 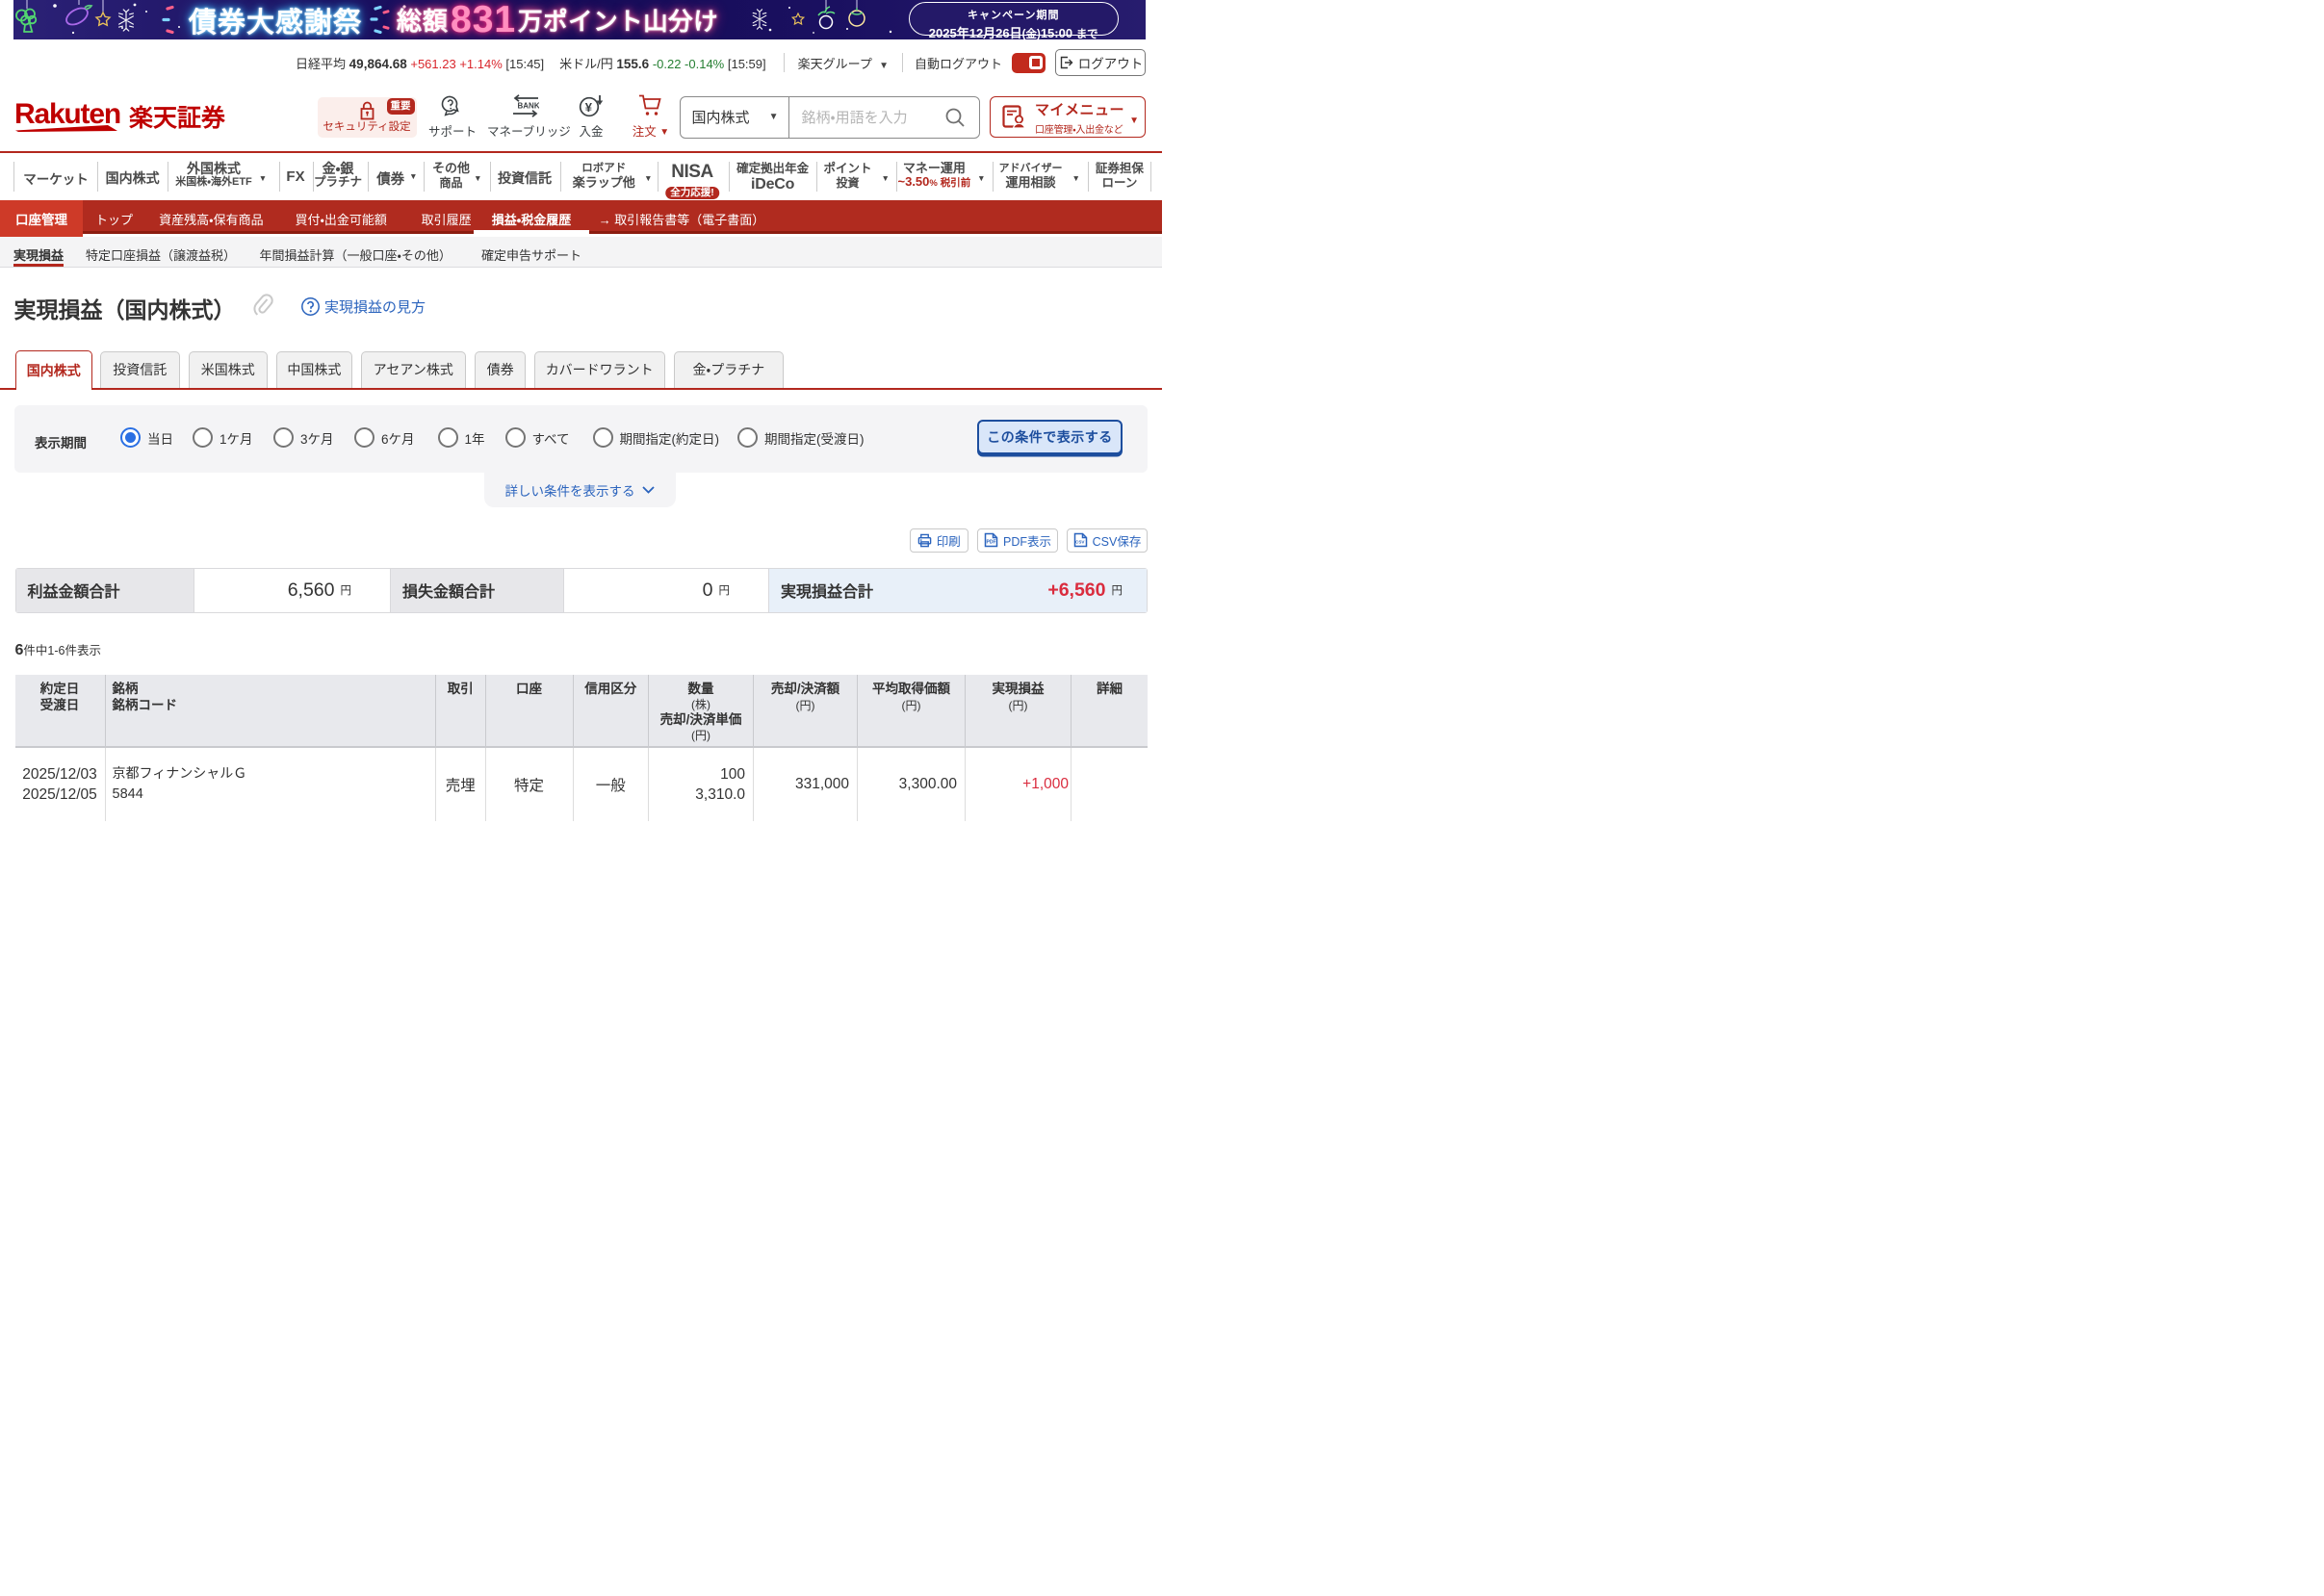 What do you see at coordinates (990, 543) in the screenshot?
I see `svg-text: PDF` at bounding box center [990, 543].